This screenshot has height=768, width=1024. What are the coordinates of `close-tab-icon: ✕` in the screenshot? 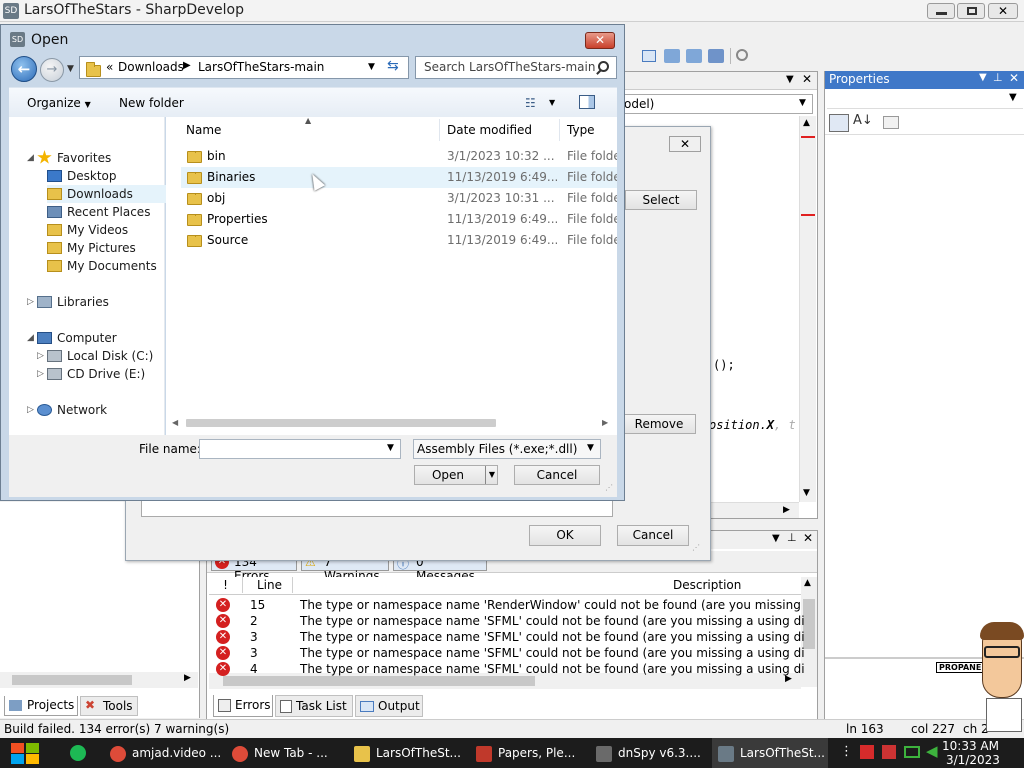 It's located at (807, 79).